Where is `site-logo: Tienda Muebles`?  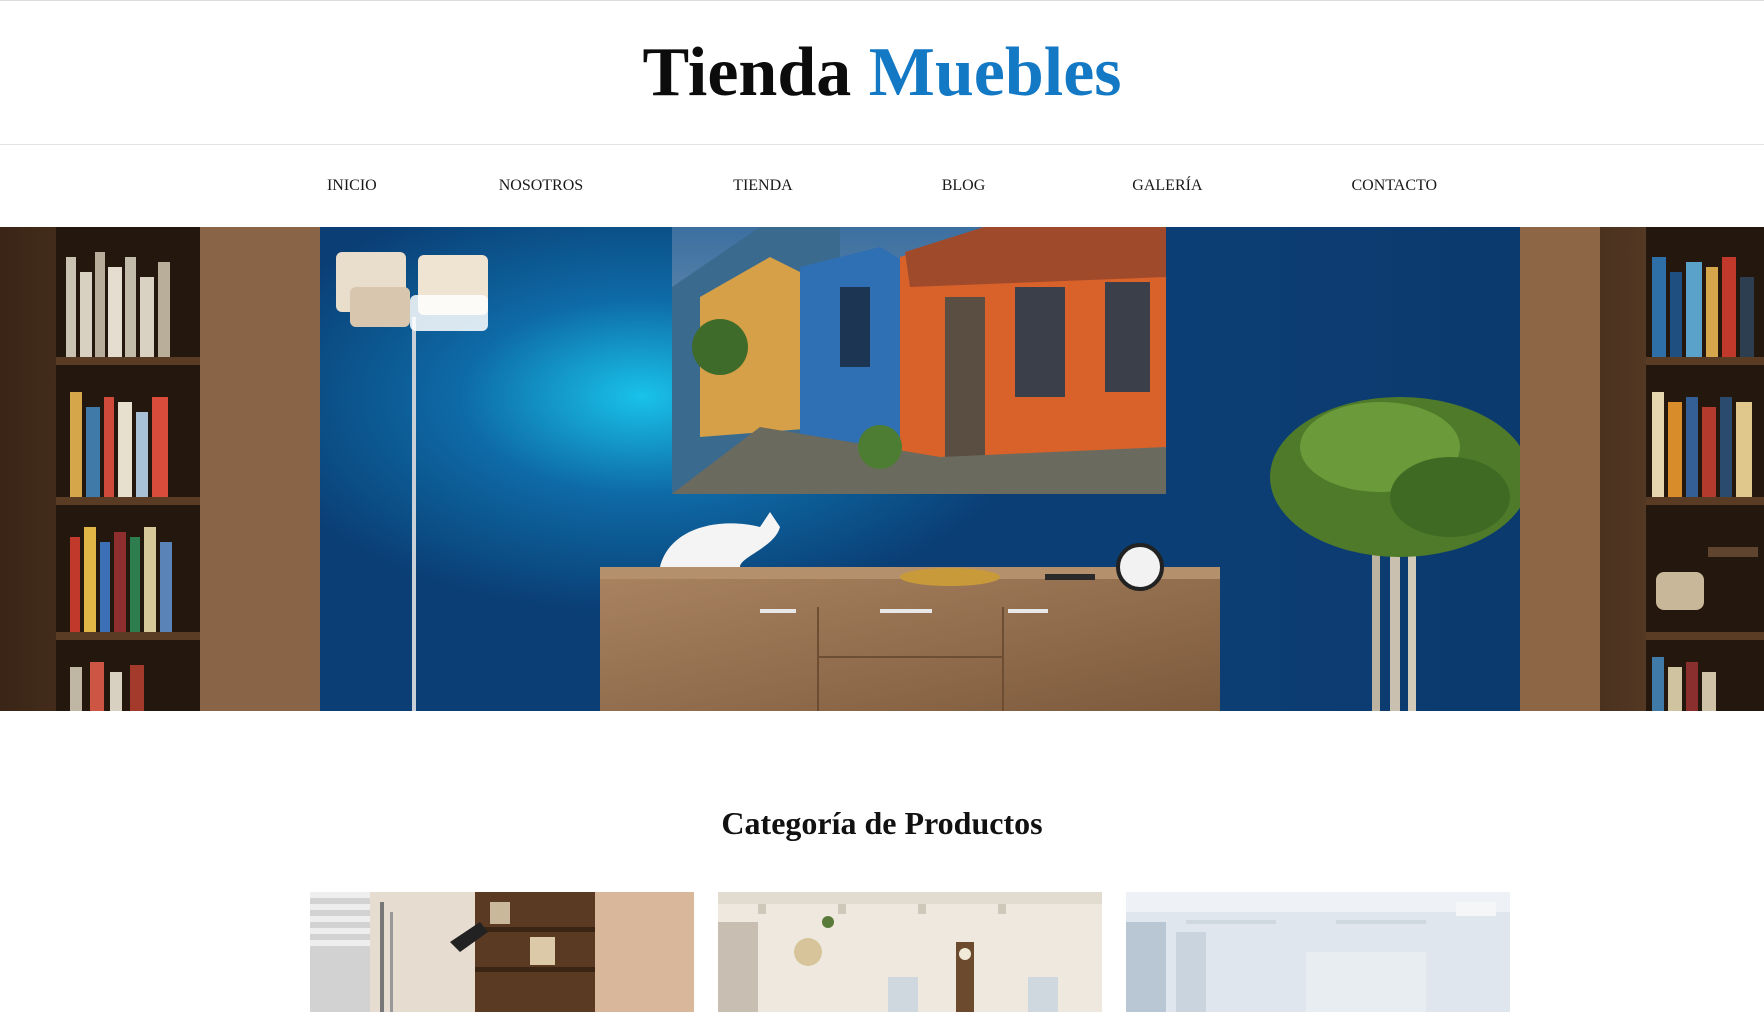 site-logo: Tienda Muebles is located at coordinates (881, 72).